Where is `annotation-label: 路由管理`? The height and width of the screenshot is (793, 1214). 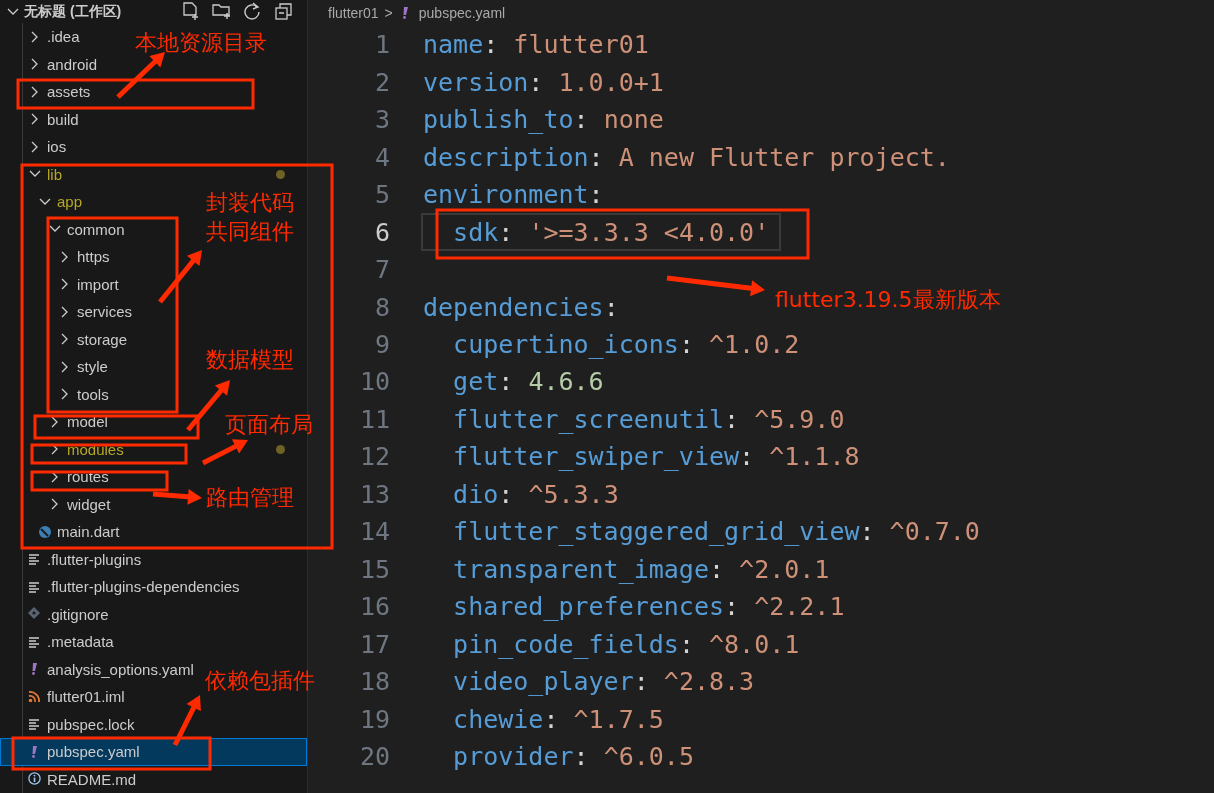 annotation-label: 路由管理 is located at coordinates (250, 498).